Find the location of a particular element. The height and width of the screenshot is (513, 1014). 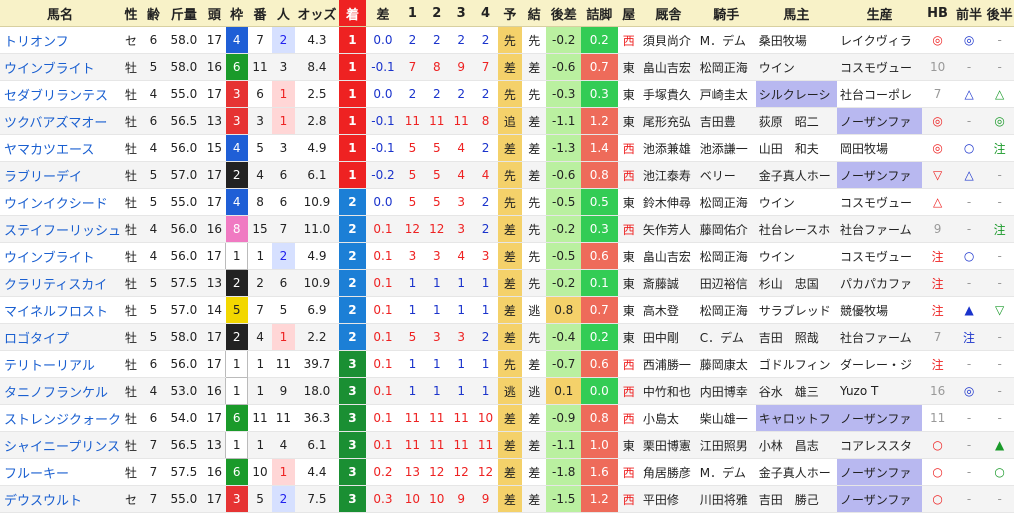

cell-late: -0.2 is located at coordinates (563, 283).